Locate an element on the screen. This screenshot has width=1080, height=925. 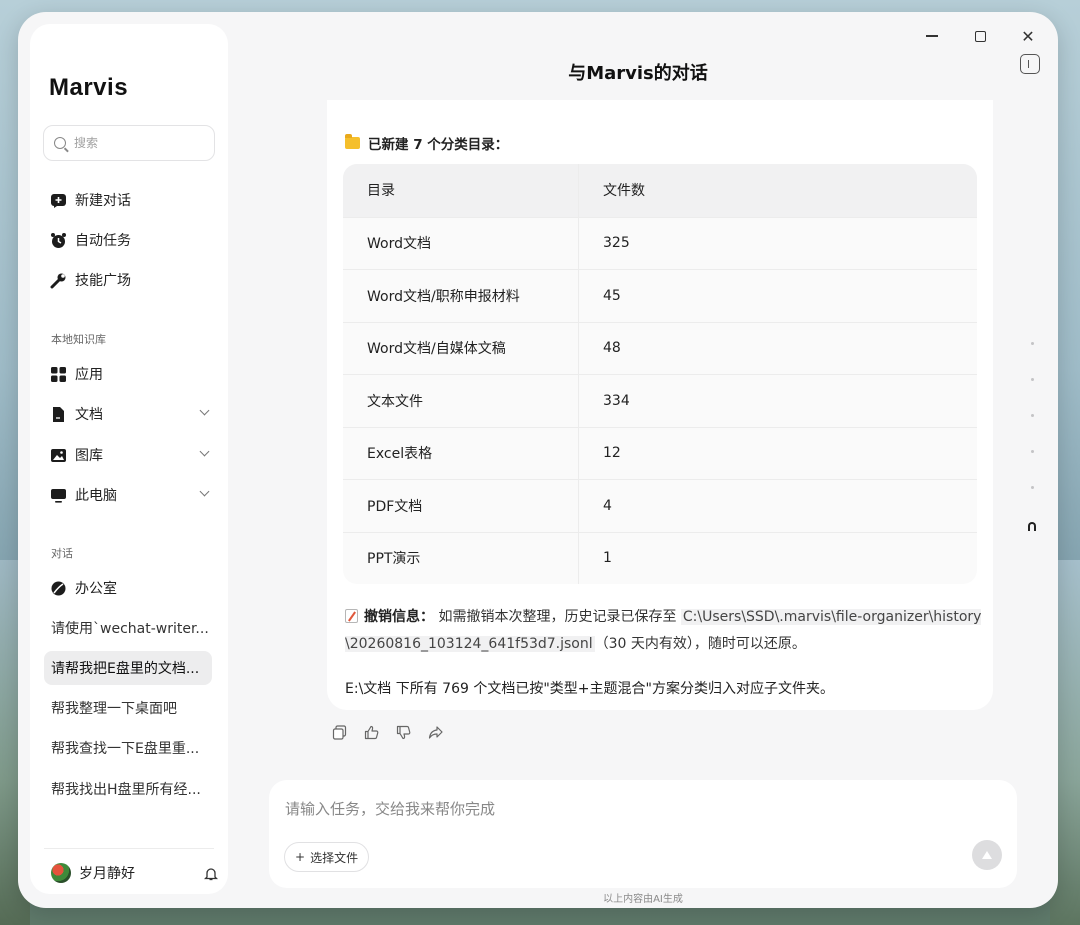
created-heading-text: 已新建 7 个分类目录： is located at coordinates (438, 145).